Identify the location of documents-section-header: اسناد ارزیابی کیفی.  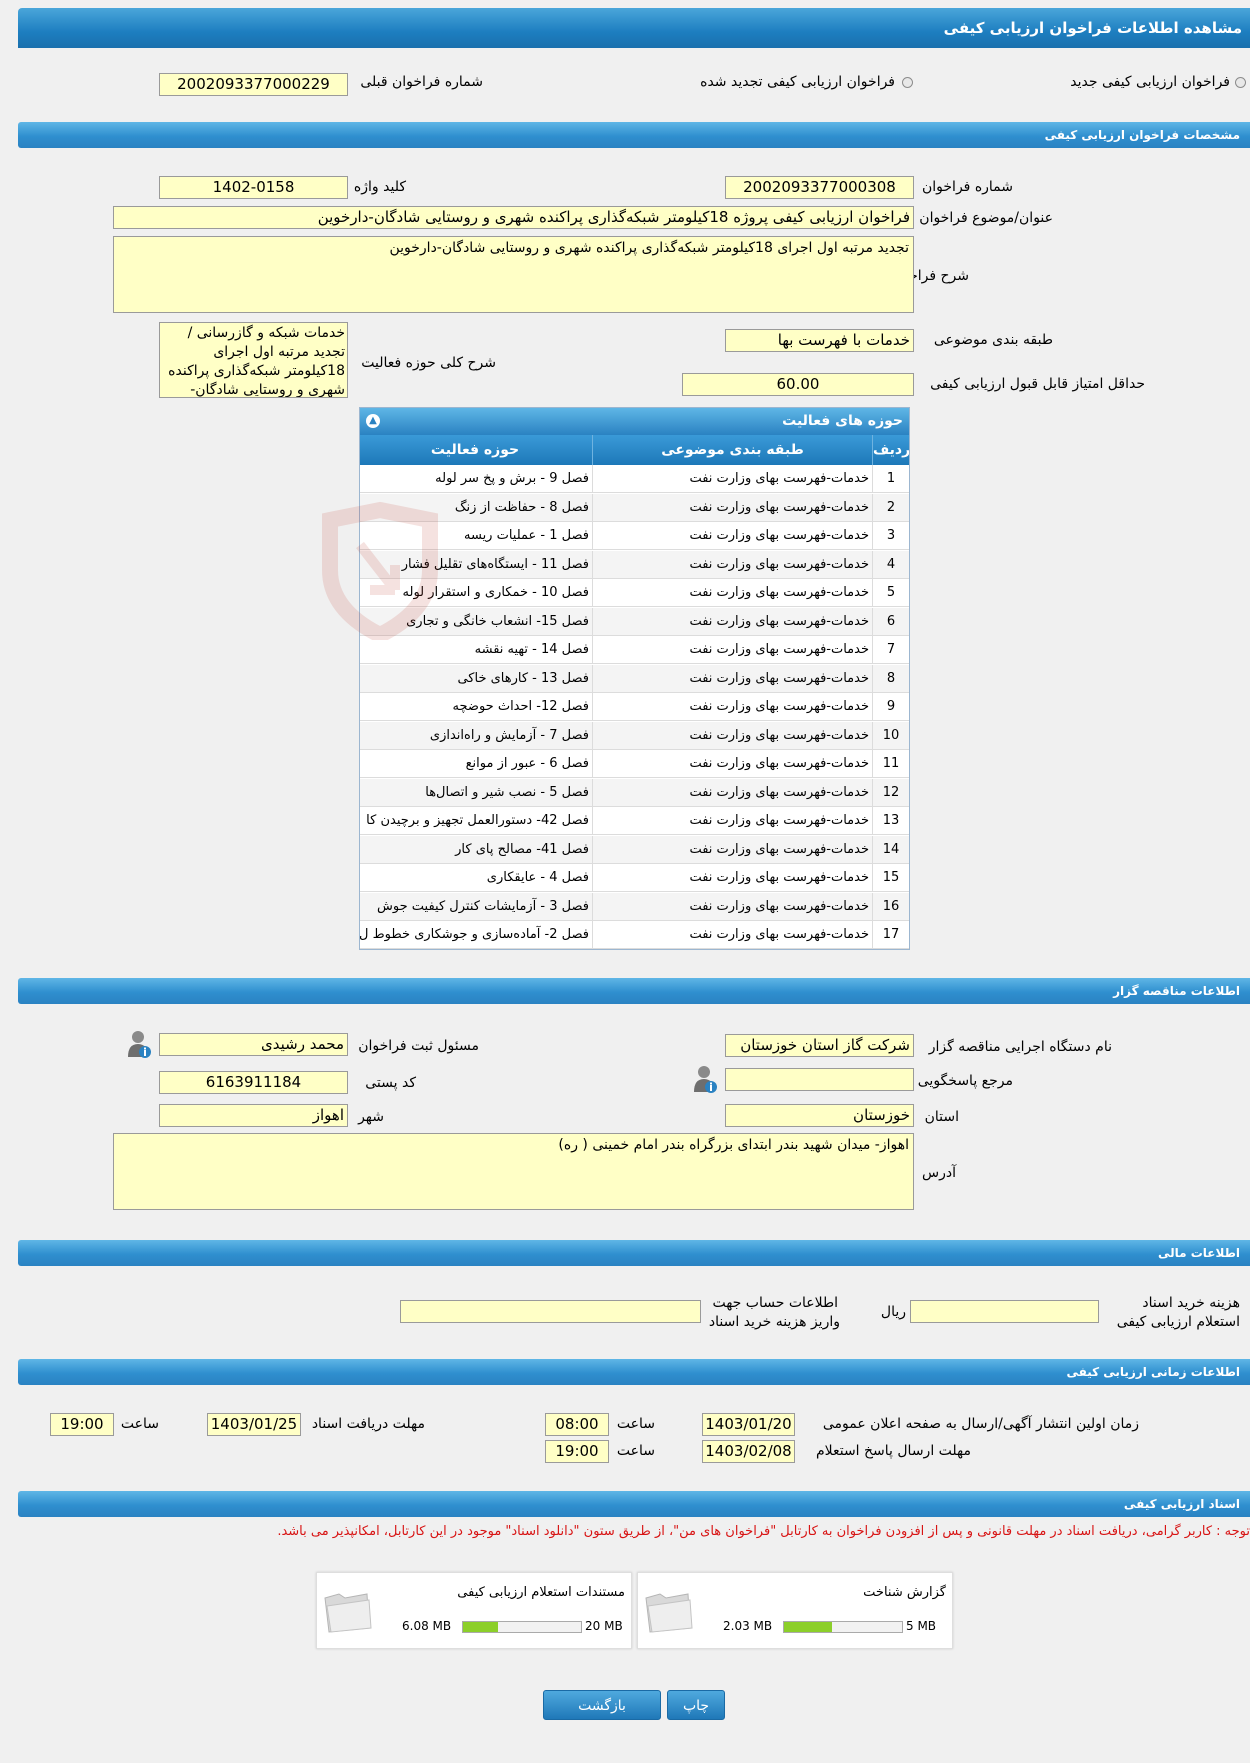
(634, 1504).